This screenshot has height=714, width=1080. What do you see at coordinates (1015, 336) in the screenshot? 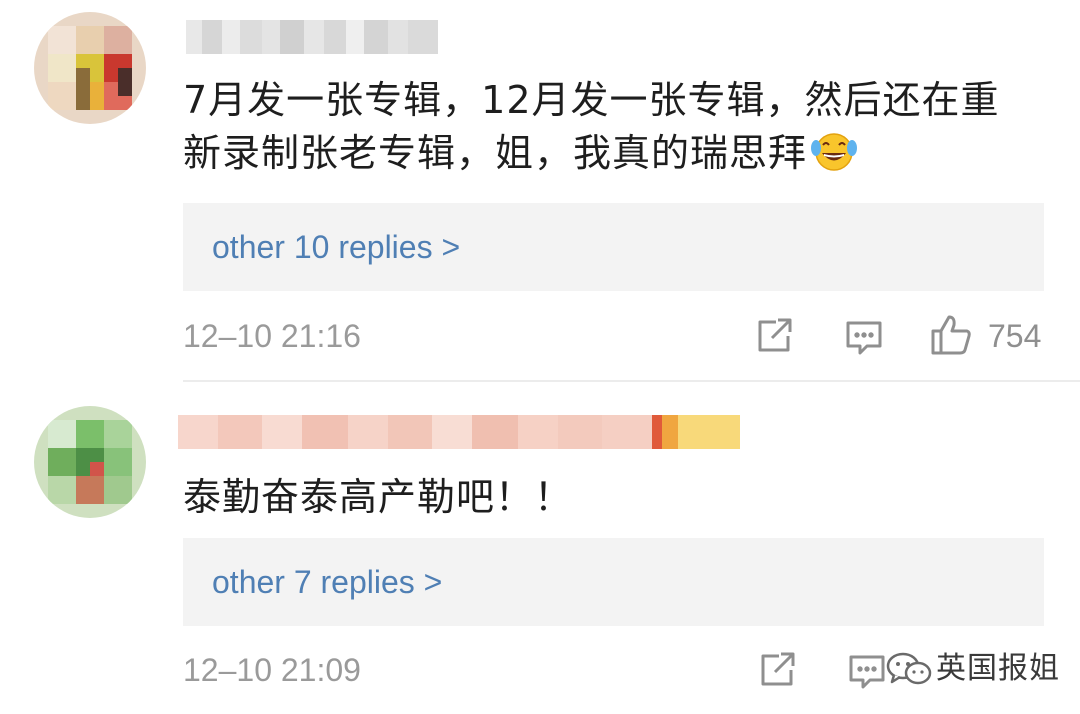
I see `like-count: 754` at bounding box center [1015, 336].